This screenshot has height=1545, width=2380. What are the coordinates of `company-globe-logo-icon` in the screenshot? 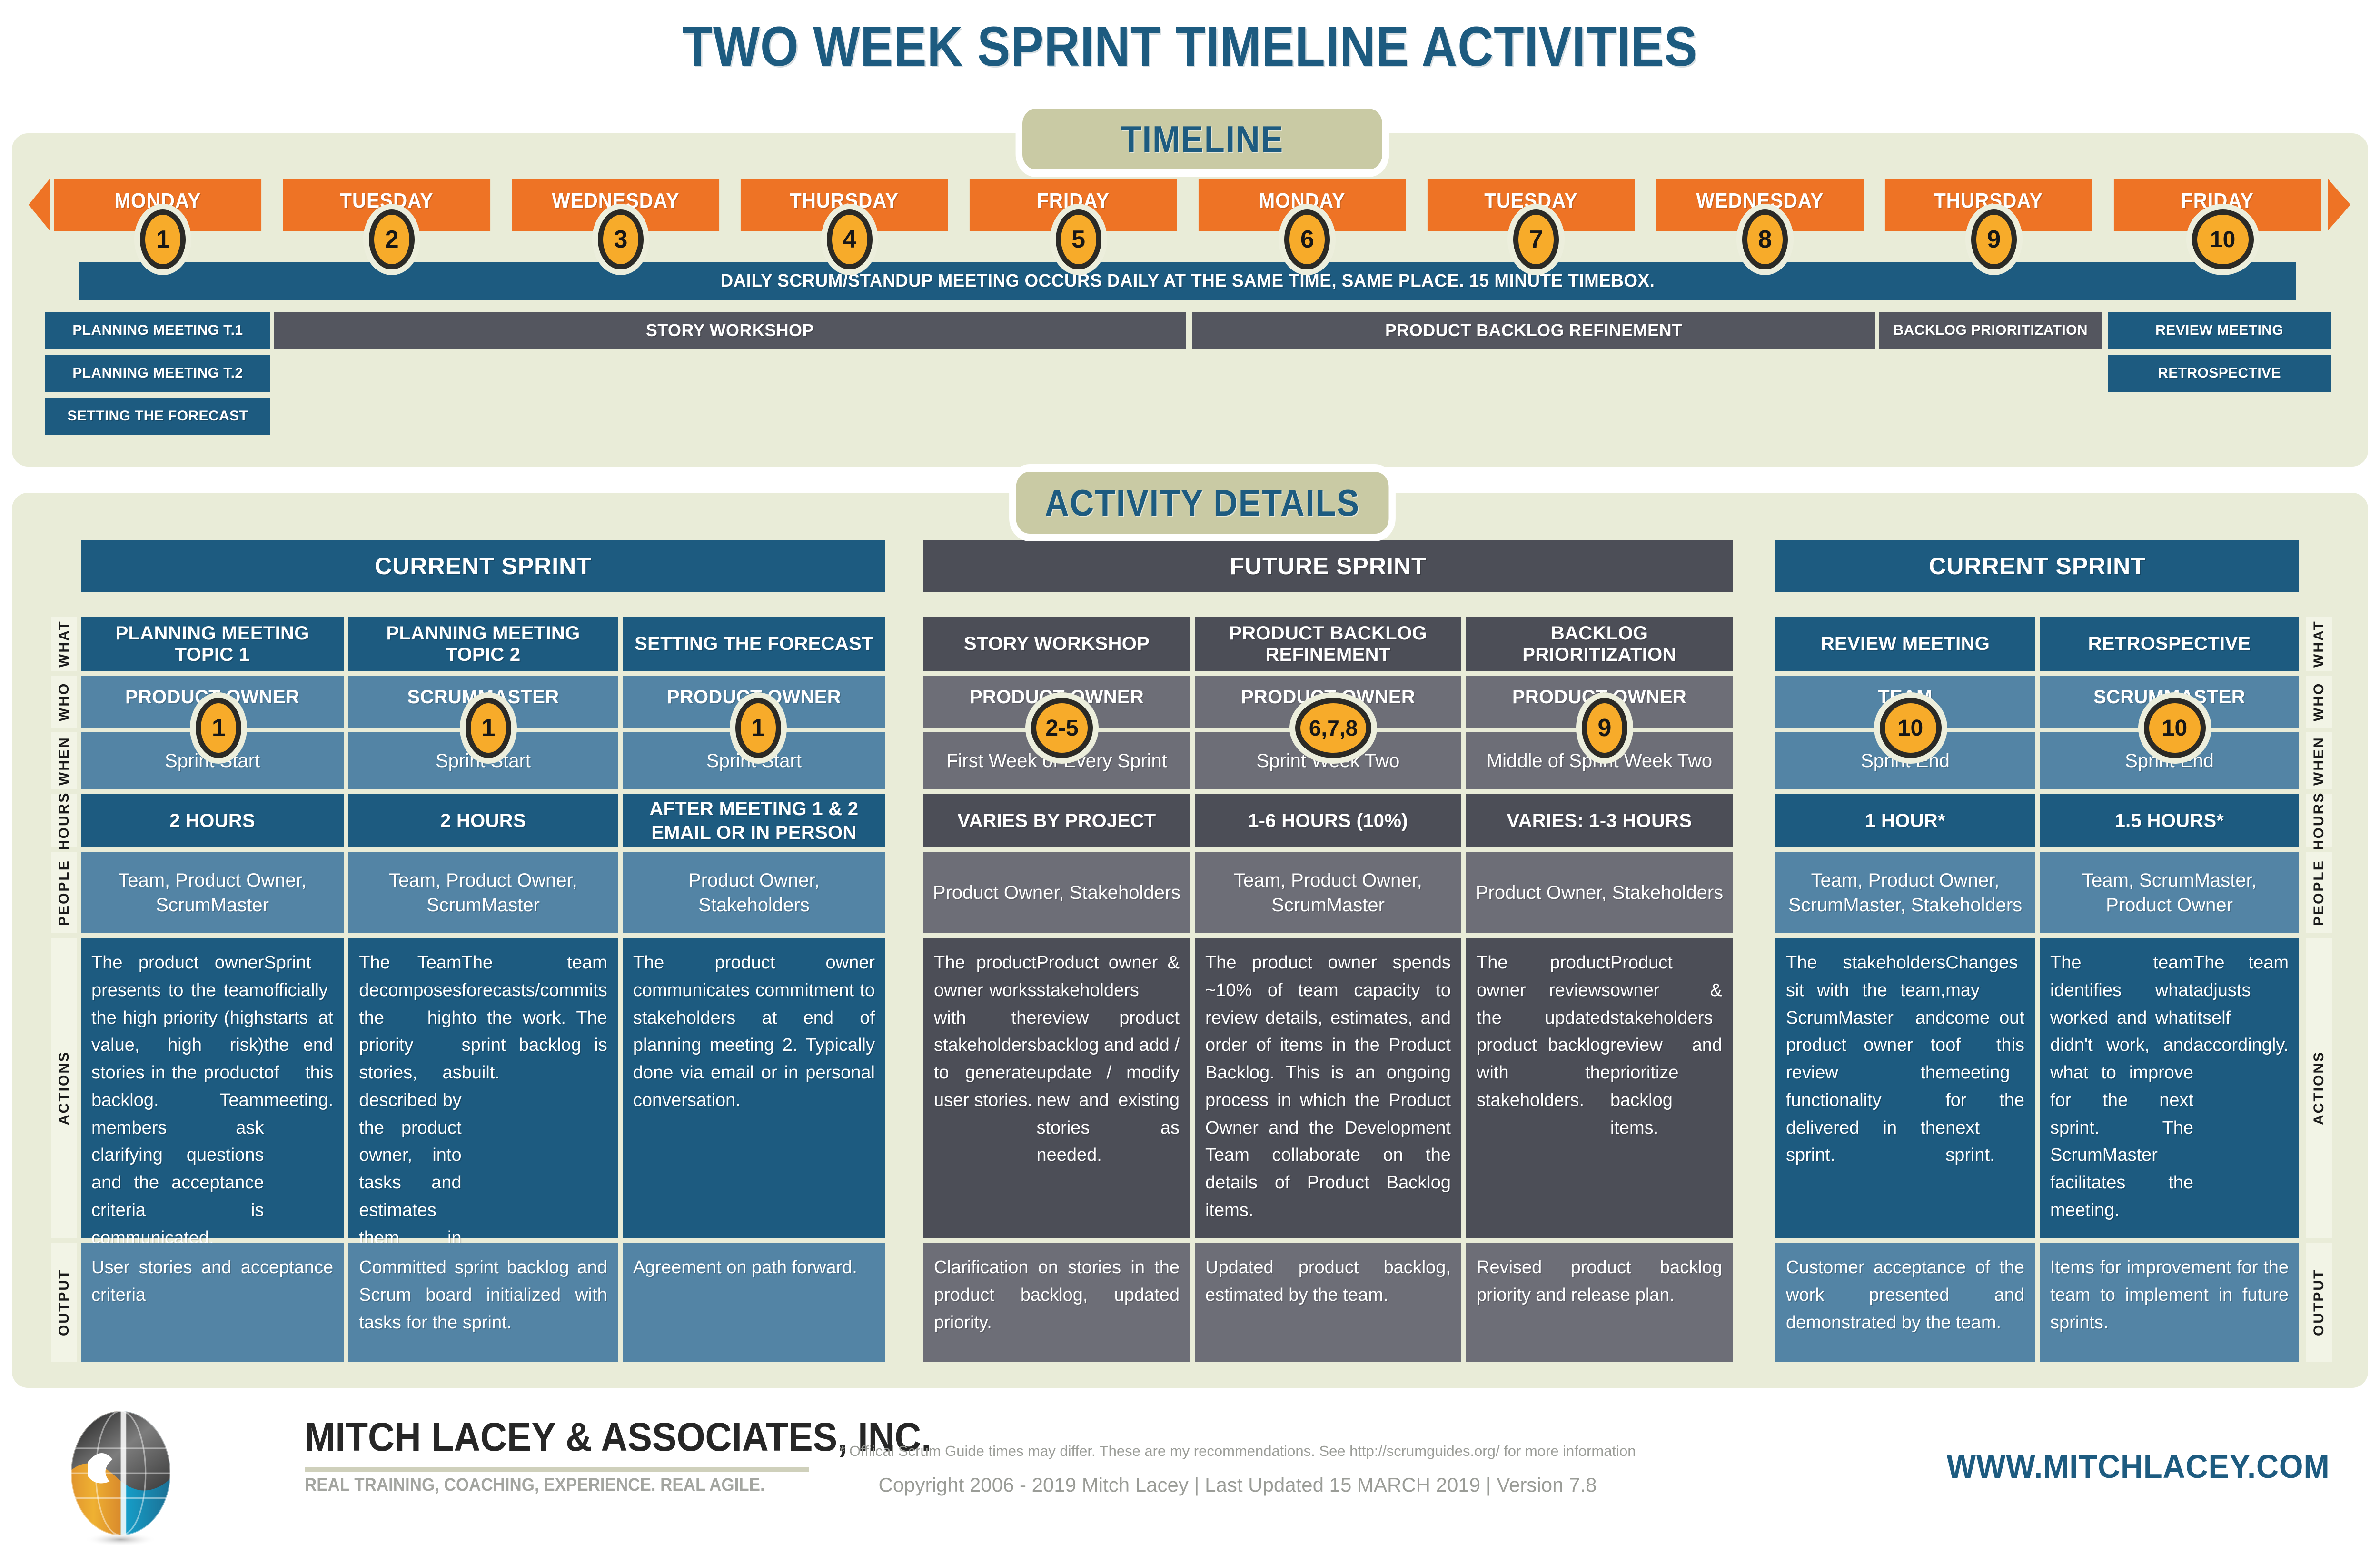 It's located at (120, 1478).